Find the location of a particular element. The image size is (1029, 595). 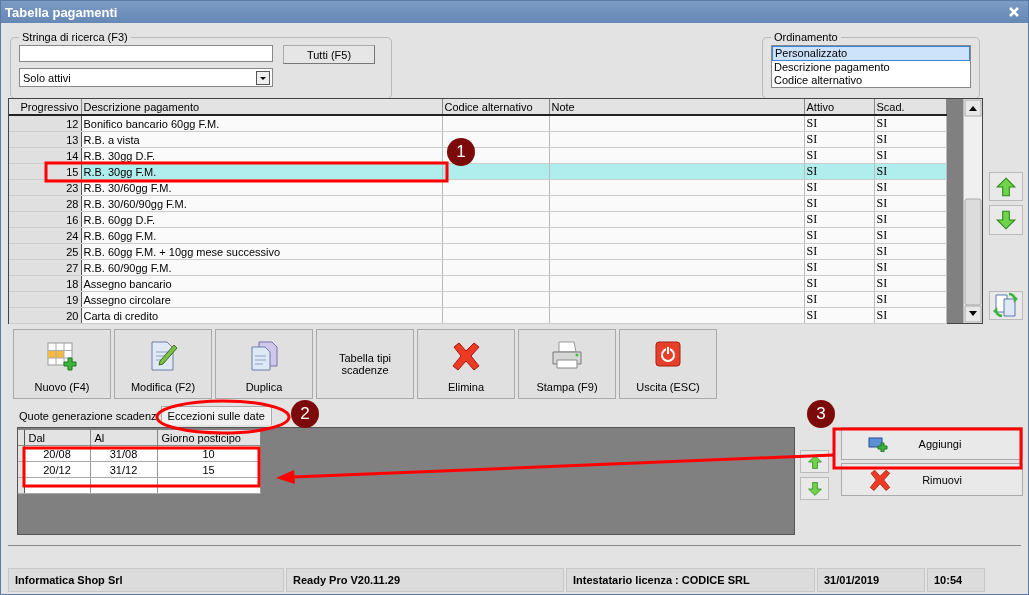

toolbar-button: Stampa (F9) is located at coordinates (567, 364).